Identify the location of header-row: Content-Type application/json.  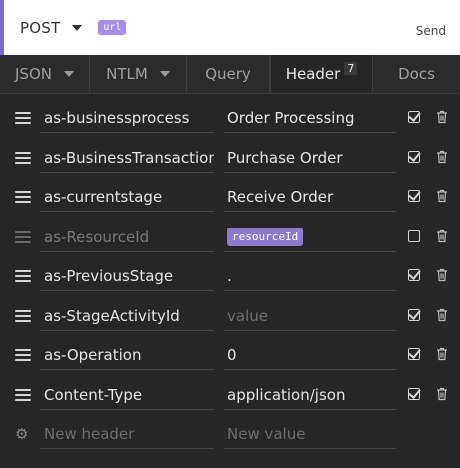
(230, 396).